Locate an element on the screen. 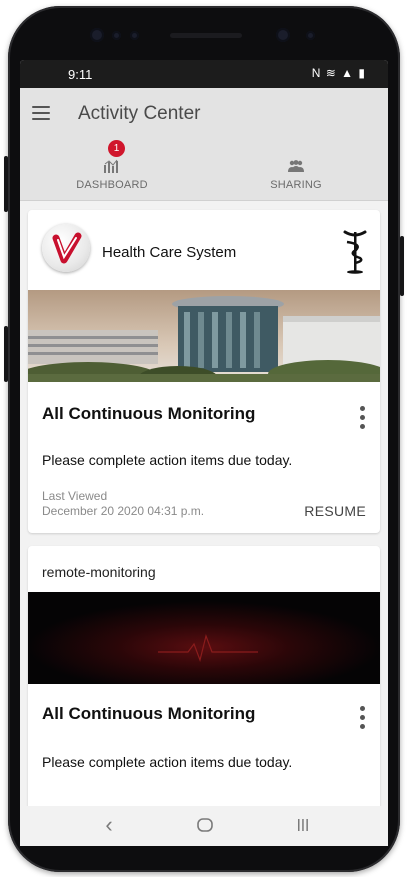 The width and height of the screenshot is (408, 877). home-circle-icon is located at coordinates (205, 825).